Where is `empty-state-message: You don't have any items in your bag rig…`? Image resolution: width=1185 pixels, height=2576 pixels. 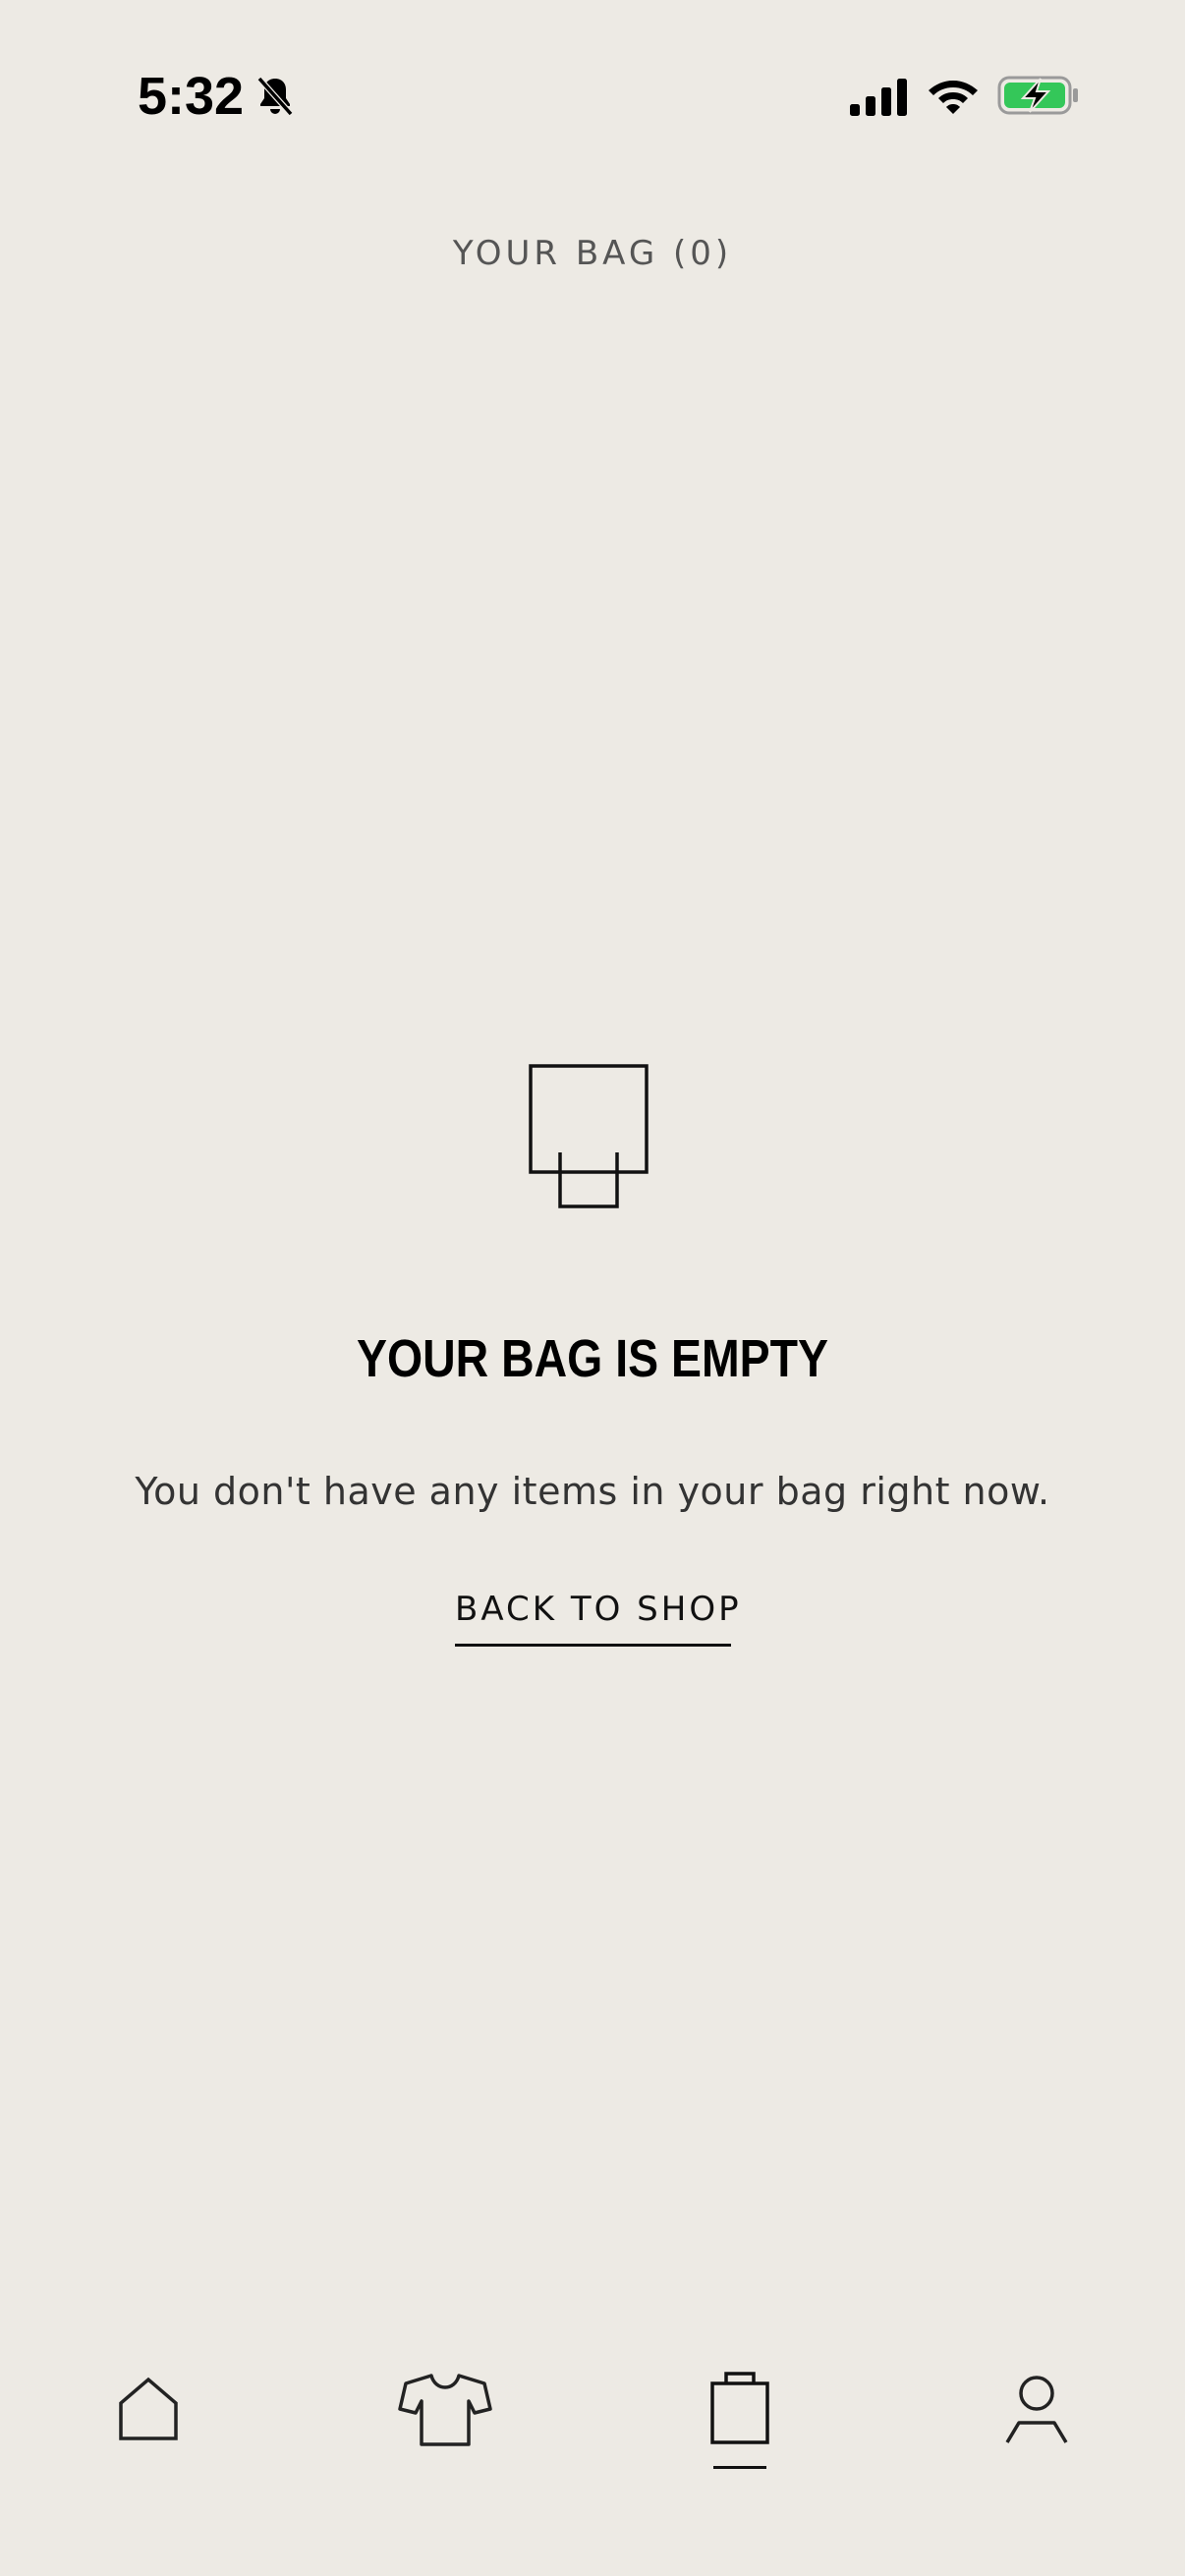 empty-state-message: You don't have any items in your bag rig… is located at coordinates (592, 1491).